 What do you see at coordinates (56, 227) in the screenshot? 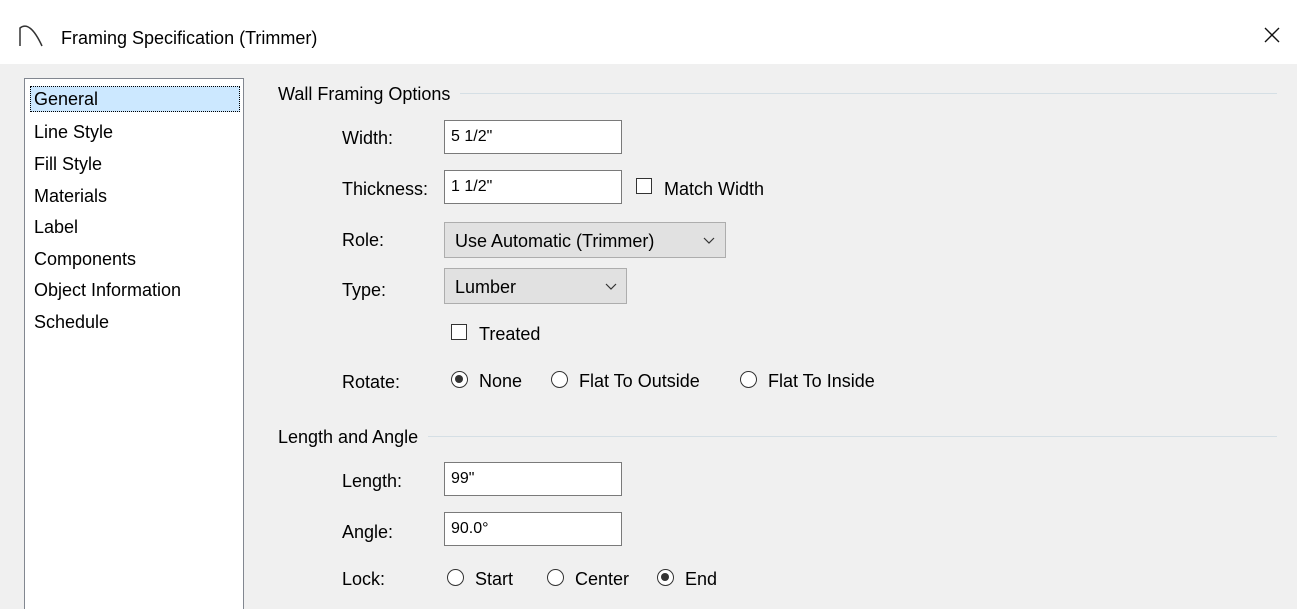
I see `nav-item-label: Label` at bounding box center [56, 227].